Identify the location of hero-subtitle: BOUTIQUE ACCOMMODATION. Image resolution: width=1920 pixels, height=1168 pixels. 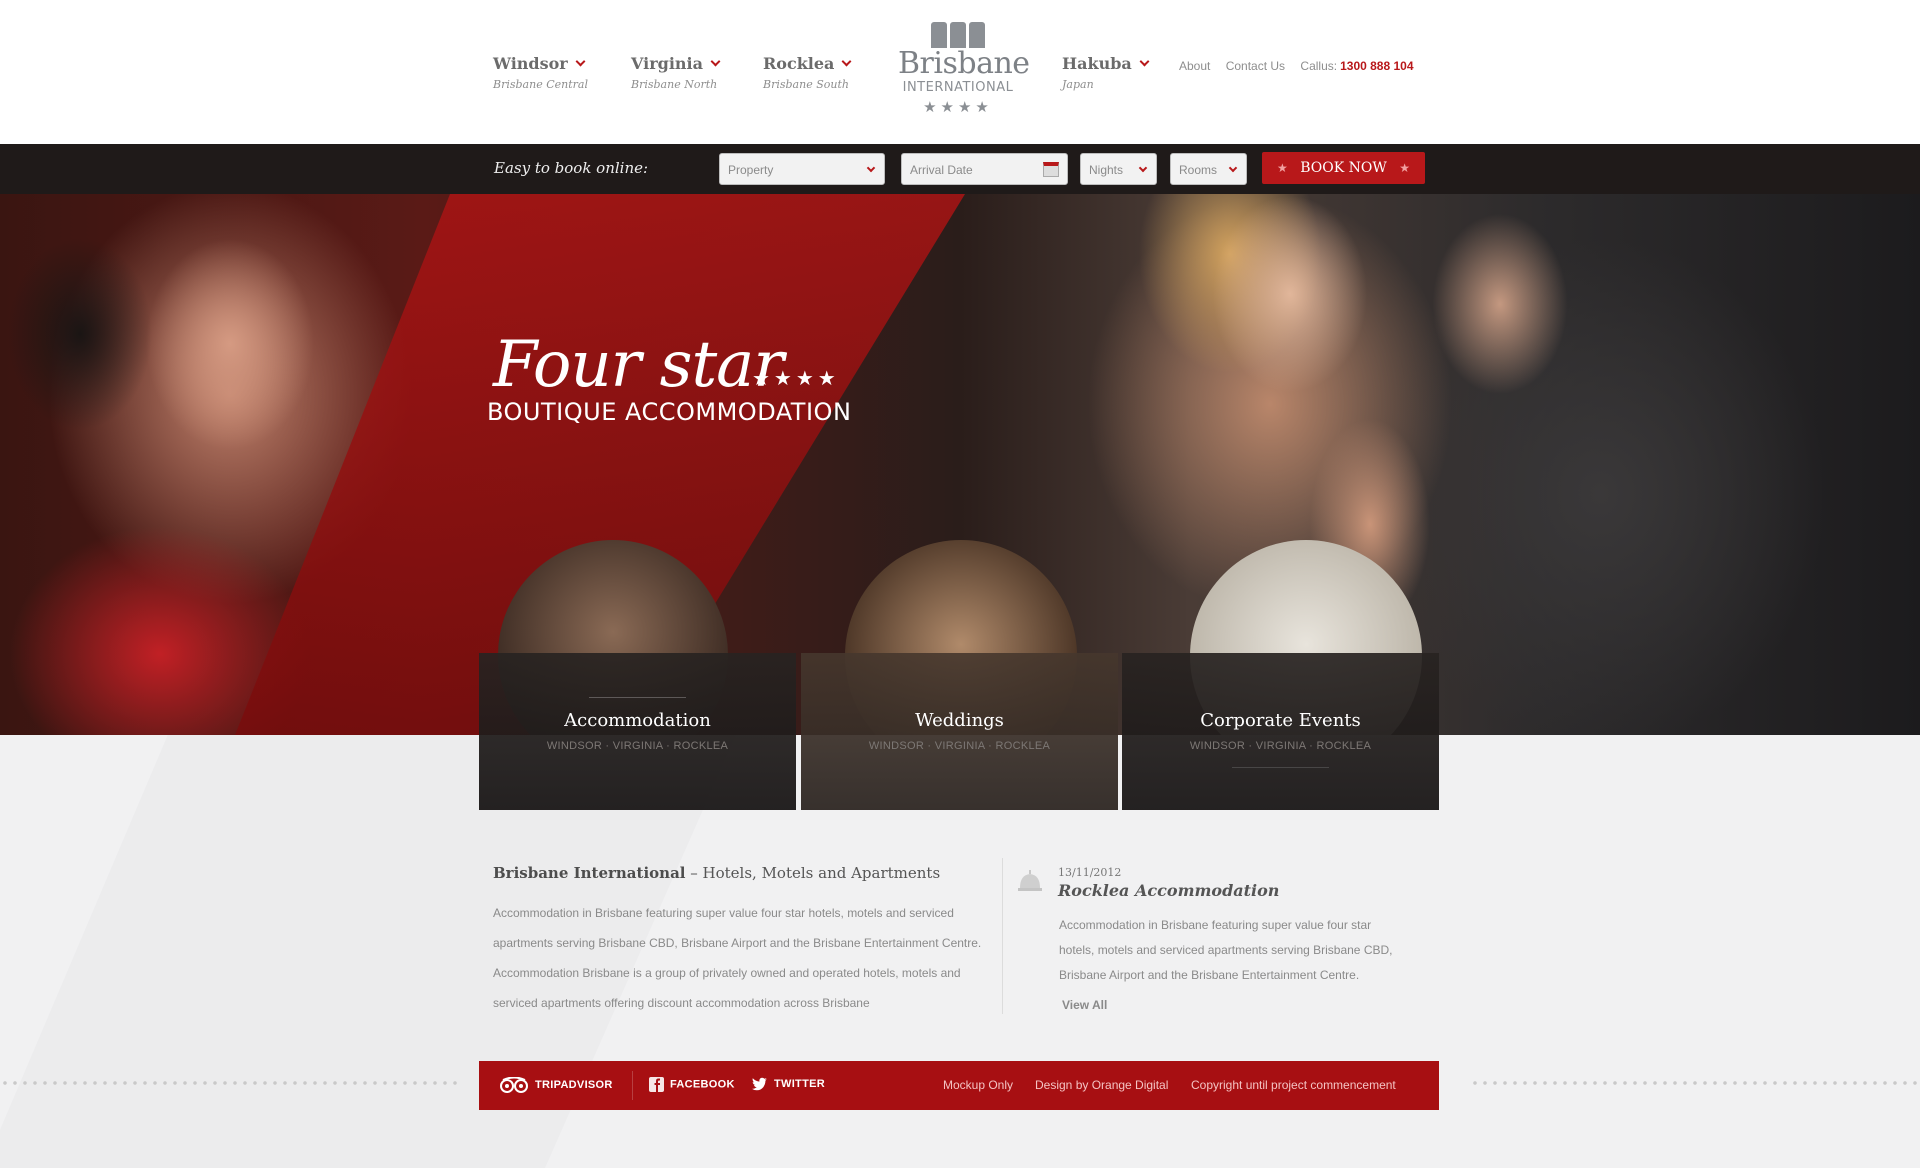
(669, 412).